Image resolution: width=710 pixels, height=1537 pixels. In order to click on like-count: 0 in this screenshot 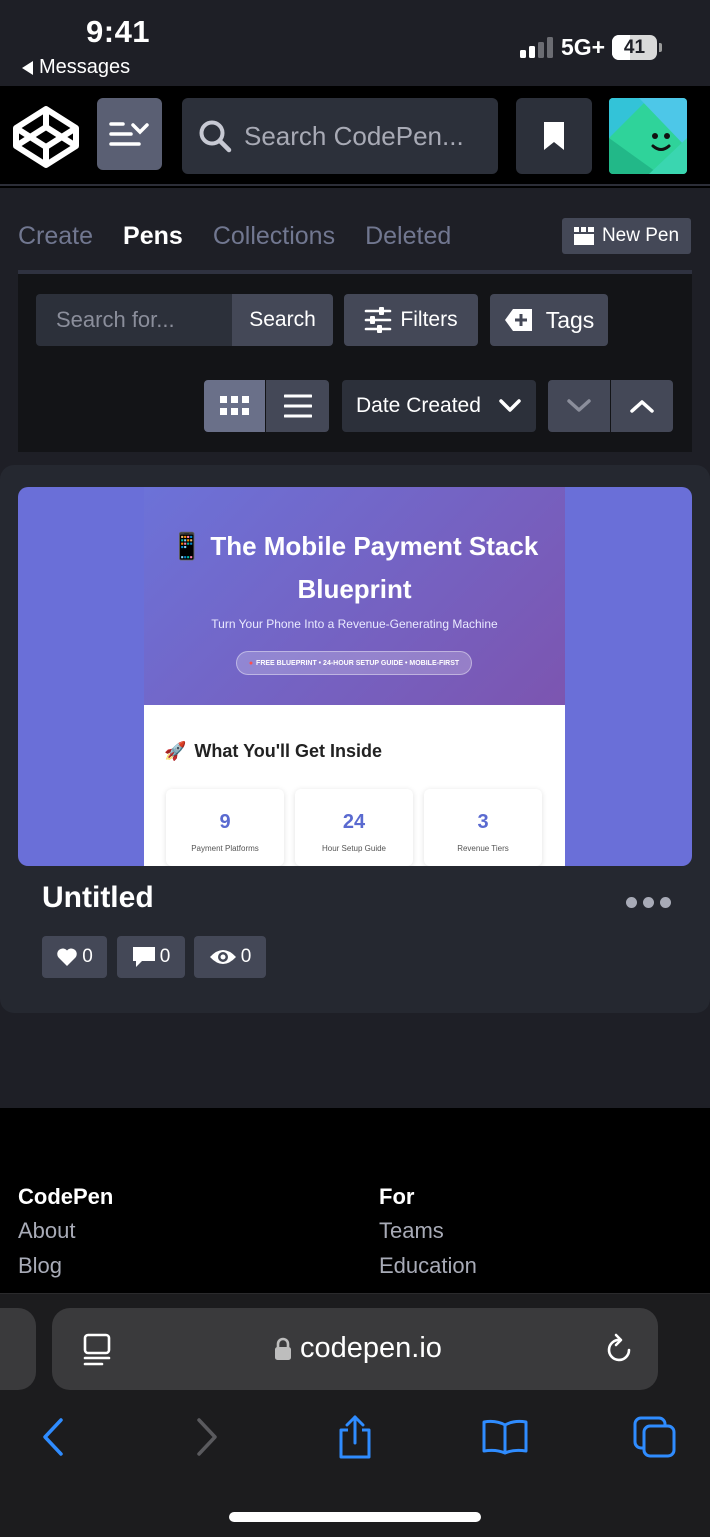, I will do `click(87, 956)`.